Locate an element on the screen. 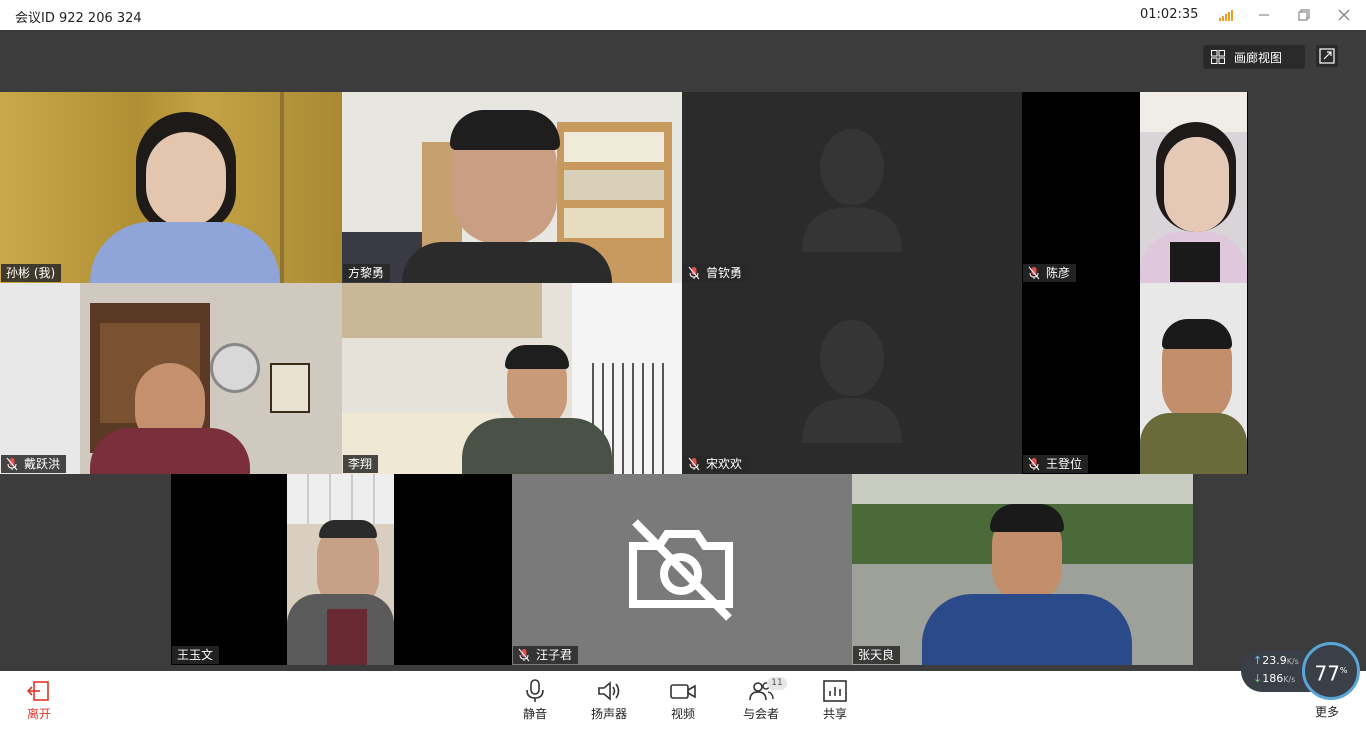 This screenshot has height=729, width=1366. participant-name: 戴跃洪 is located at coordinates (42, 464).